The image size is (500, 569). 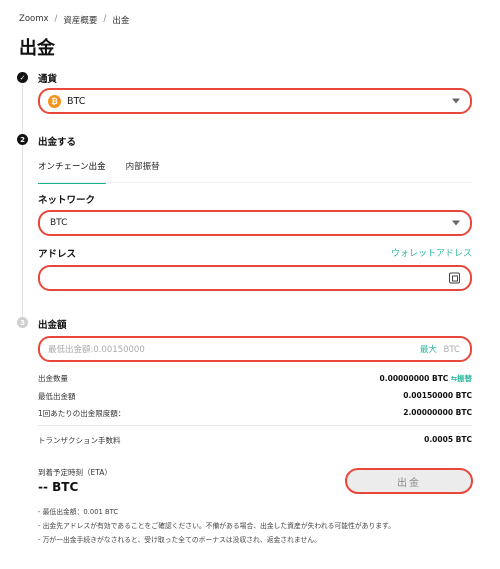 I want to click on network-select: BTC, so click(x=255, y=223).